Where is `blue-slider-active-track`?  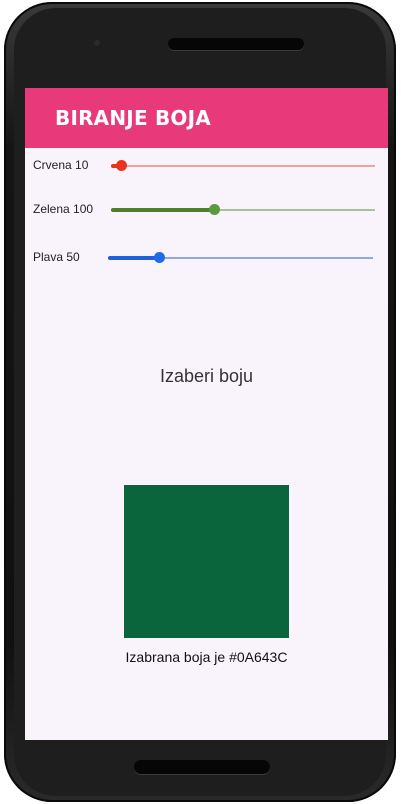
blue-slider-active-track is located at coordinates (134, 258).